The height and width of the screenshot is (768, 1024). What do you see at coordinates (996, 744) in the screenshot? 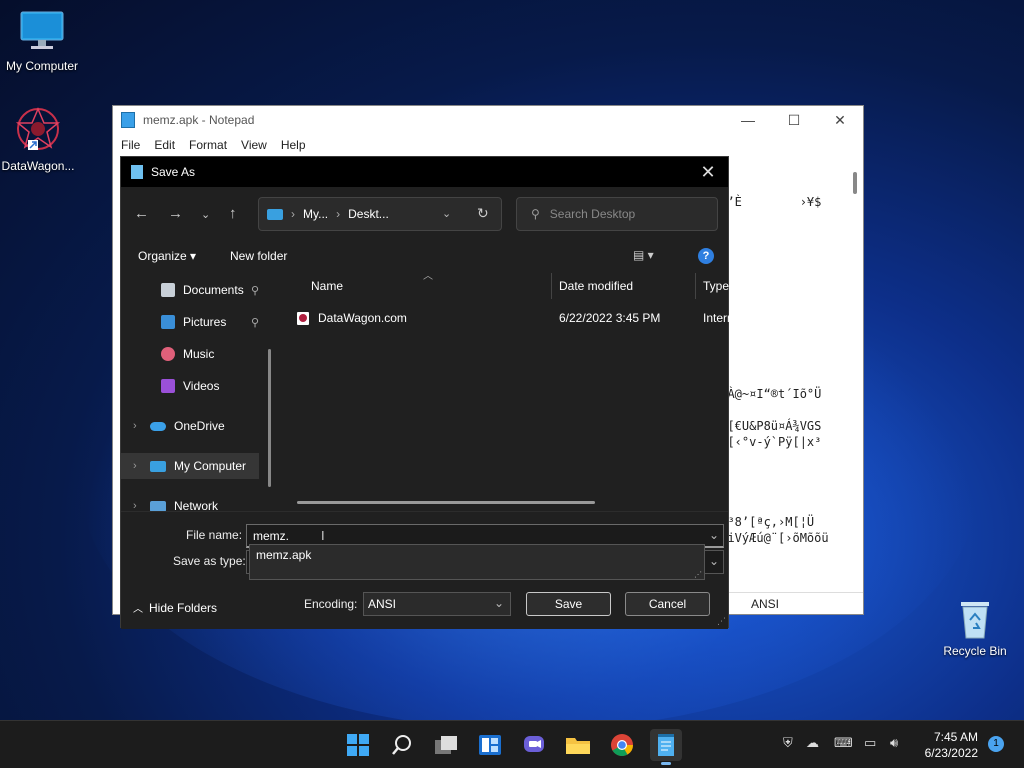
I see `notification-badge: 1` at bounding box center [996, 744].